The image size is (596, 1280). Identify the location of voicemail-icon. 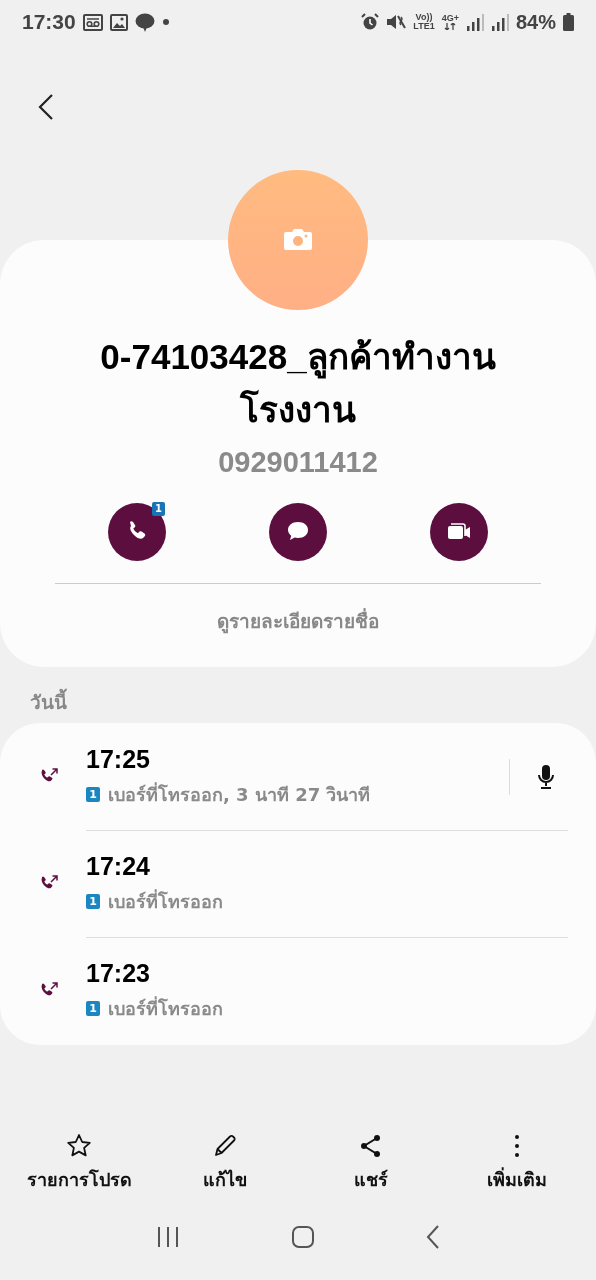
(92, 22).